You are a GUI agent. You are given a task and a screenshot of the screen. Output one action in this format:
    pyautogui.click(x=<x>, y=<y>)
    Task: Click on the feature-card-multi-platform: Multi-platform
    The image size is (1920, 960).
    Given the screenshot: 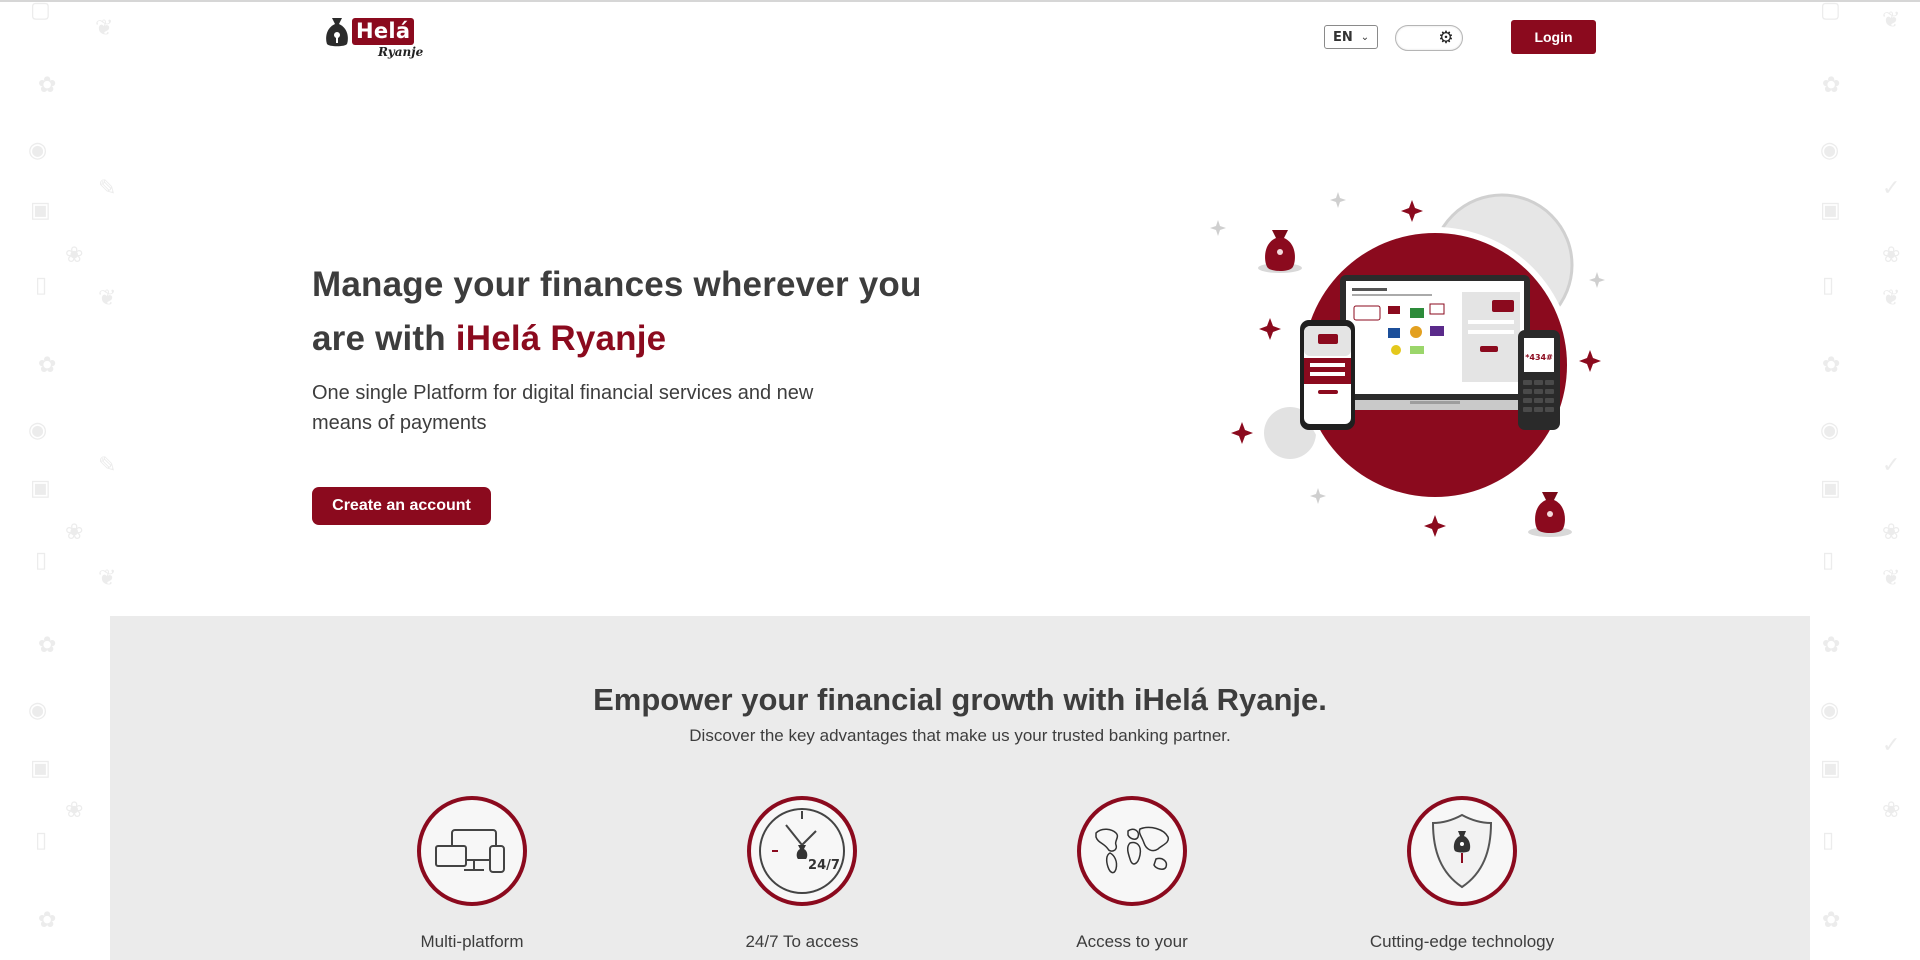 What is the action you would take?
    pyautogui.click(x=472, y=878)
    